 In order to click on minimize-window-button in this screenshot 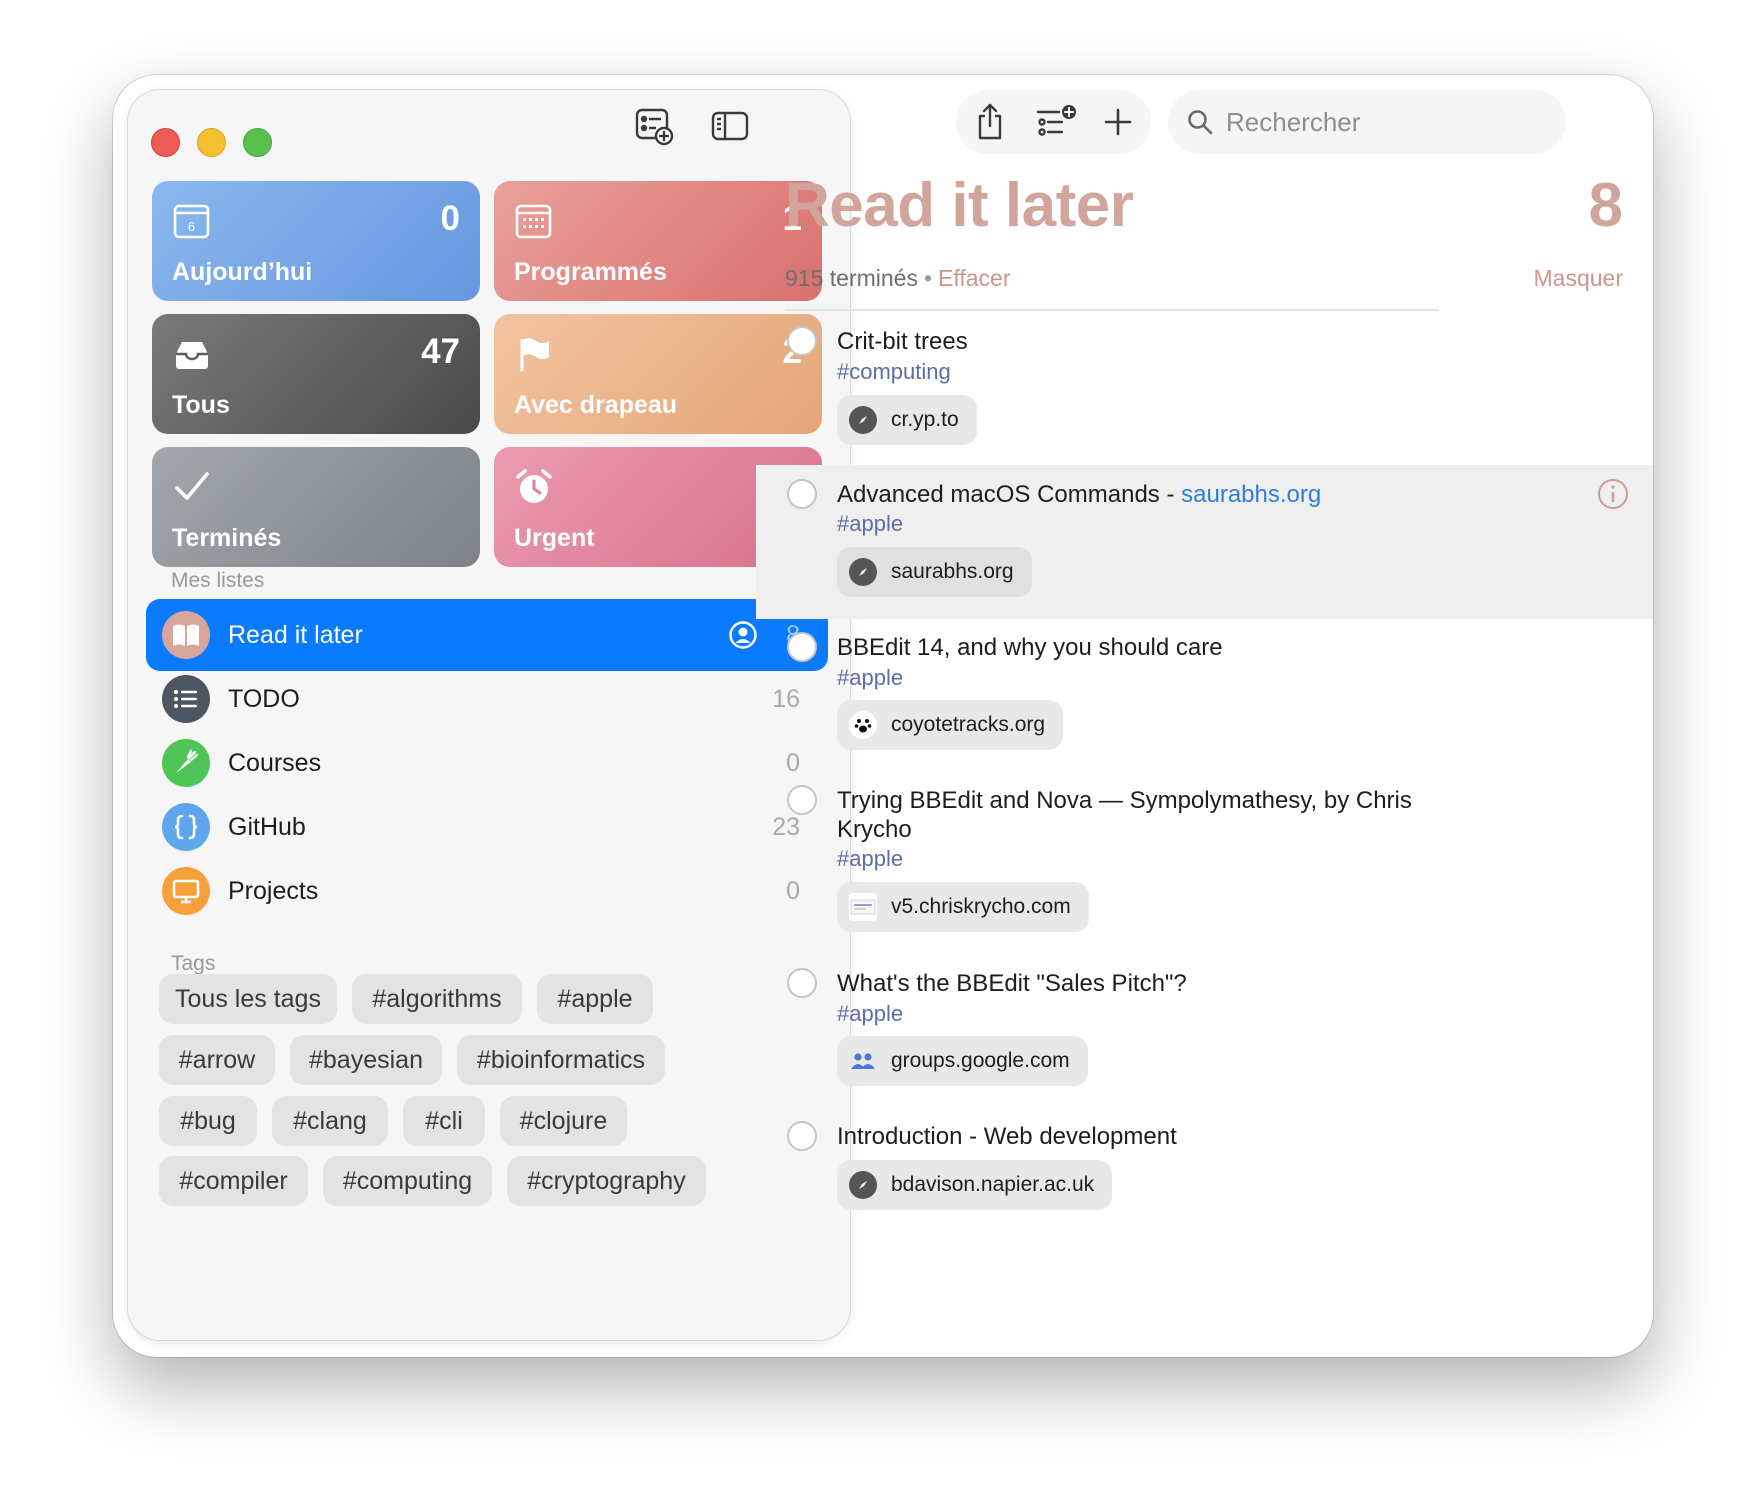, I will do `click(211, 142)`.